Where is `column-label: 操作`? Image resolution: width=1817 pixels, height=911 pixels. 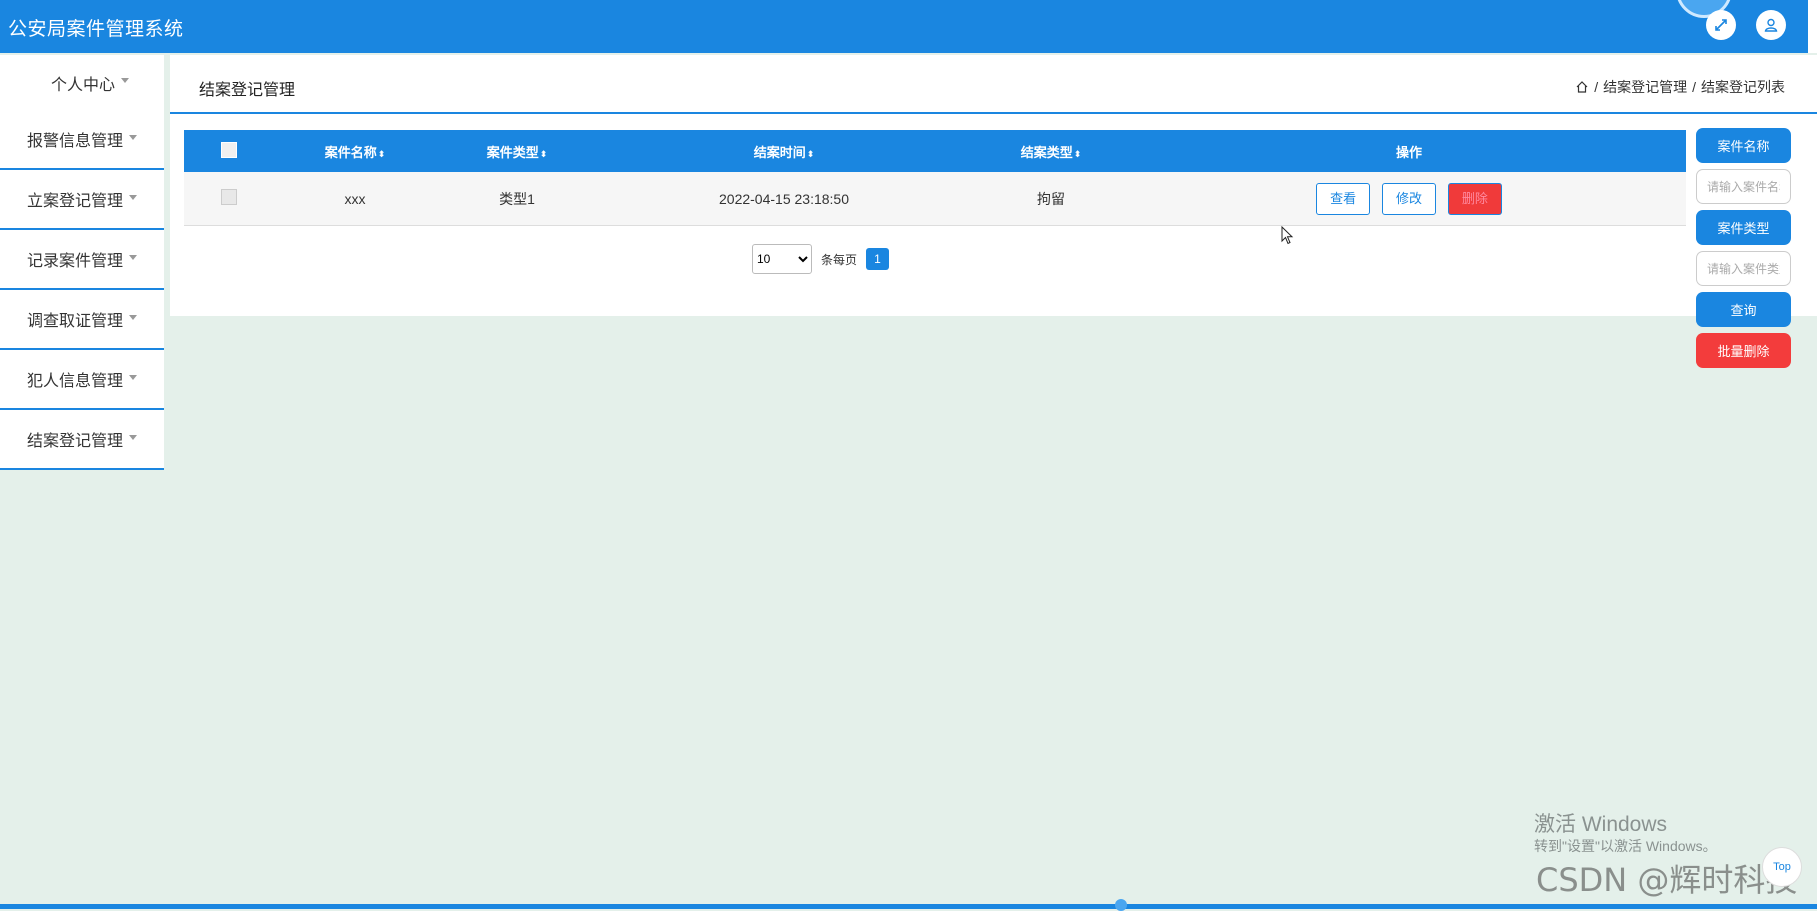 column-label: 操作 is located at coordinates (1408, 152).